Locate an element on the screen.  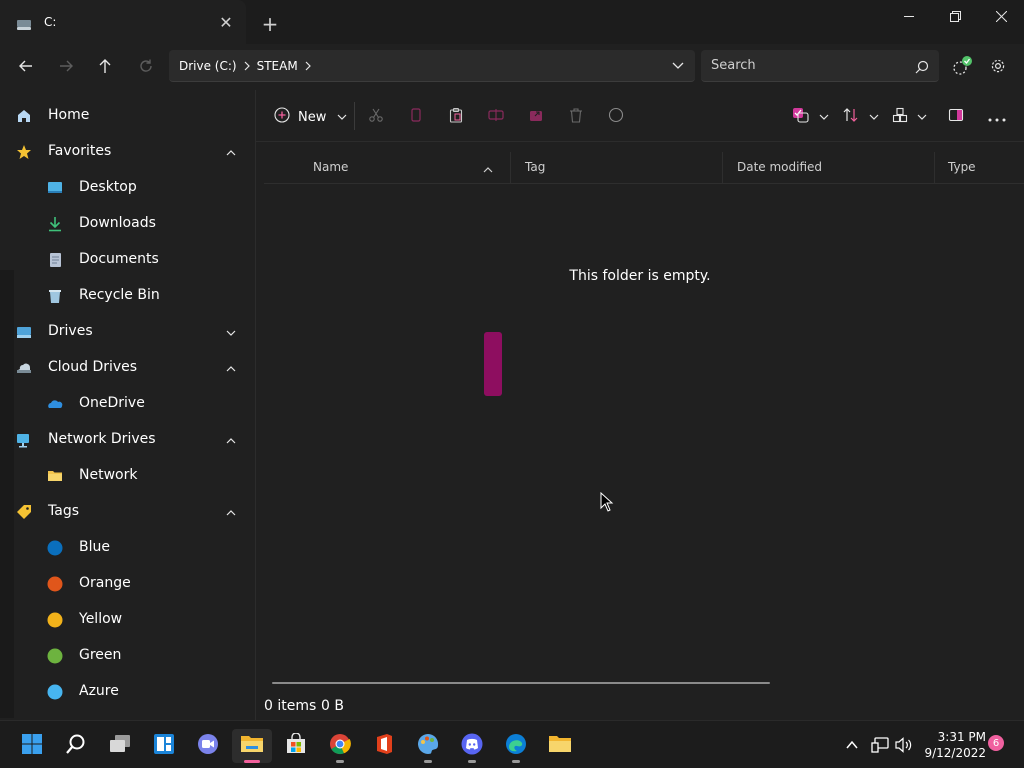
search-box is located at coordinates (820, 66).